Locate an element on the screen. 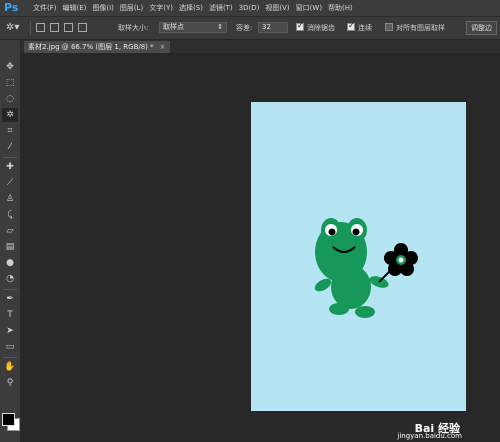 This screenshot has height=442, width=500. all-layers-label: 对所有图层取样 is located at coordinates (420, 28).